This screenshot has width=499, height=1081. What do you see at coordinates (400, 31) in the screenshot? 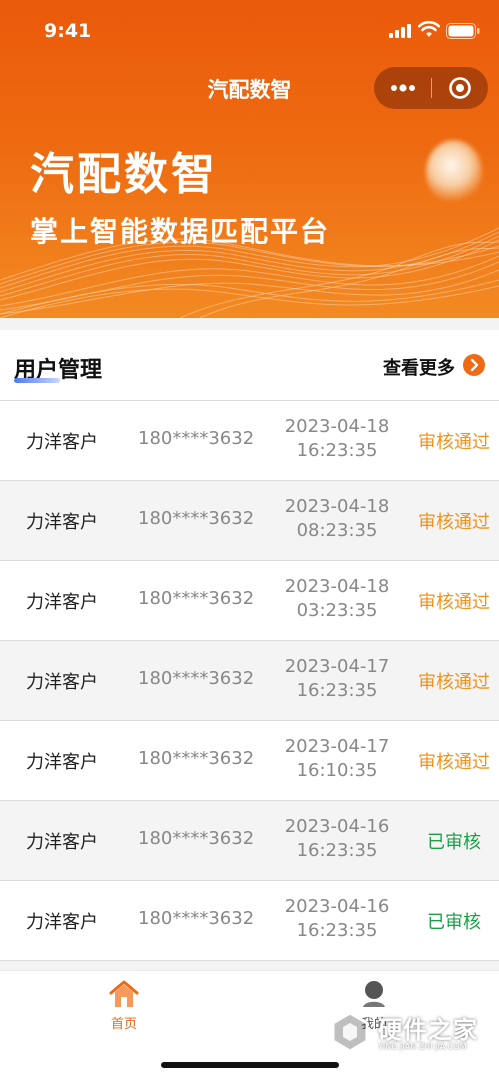
I see `cellular-signal-icon` at bounding box center [400, 31].